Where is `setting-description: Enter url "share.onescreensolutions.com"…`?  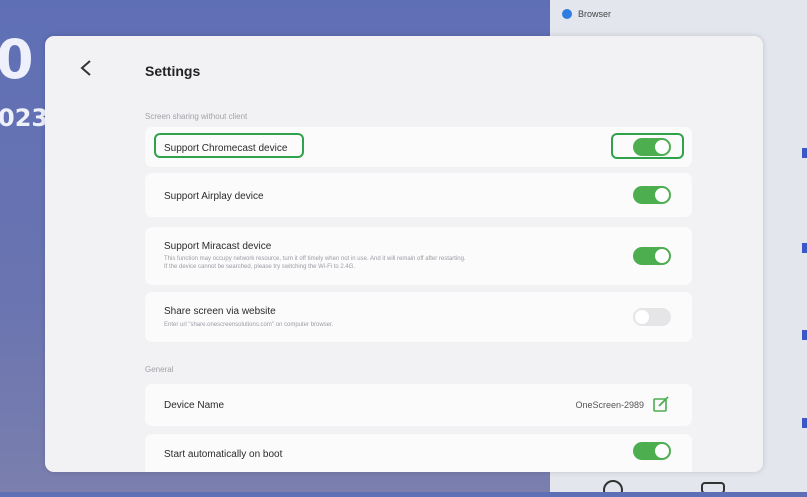
setting-description: Enter url "share.onescreensolutions.com"… is located at coordinates (249, 325).